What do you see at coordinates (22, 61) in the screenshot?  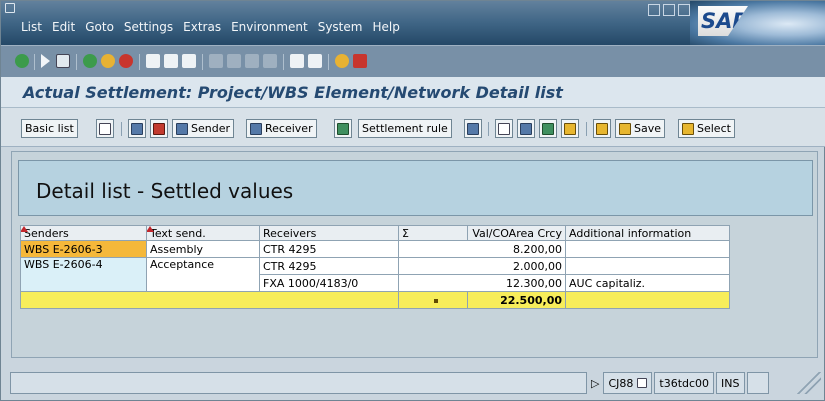 I see `enter-icon` at bounding box center [22, 61].